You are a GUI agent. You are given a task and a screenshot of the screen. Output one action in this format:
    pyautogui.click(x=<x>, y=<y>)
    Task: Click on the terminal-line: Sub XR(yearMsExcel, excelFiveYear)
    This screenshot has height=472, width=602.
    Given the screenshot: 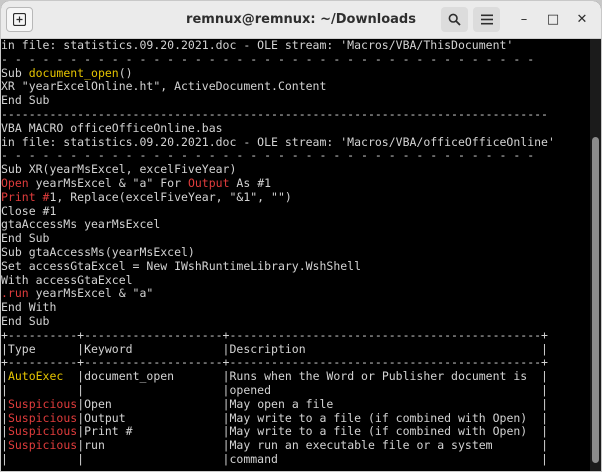 What is the action you would take?
    pyautogui.click(x=295, y=169)
    